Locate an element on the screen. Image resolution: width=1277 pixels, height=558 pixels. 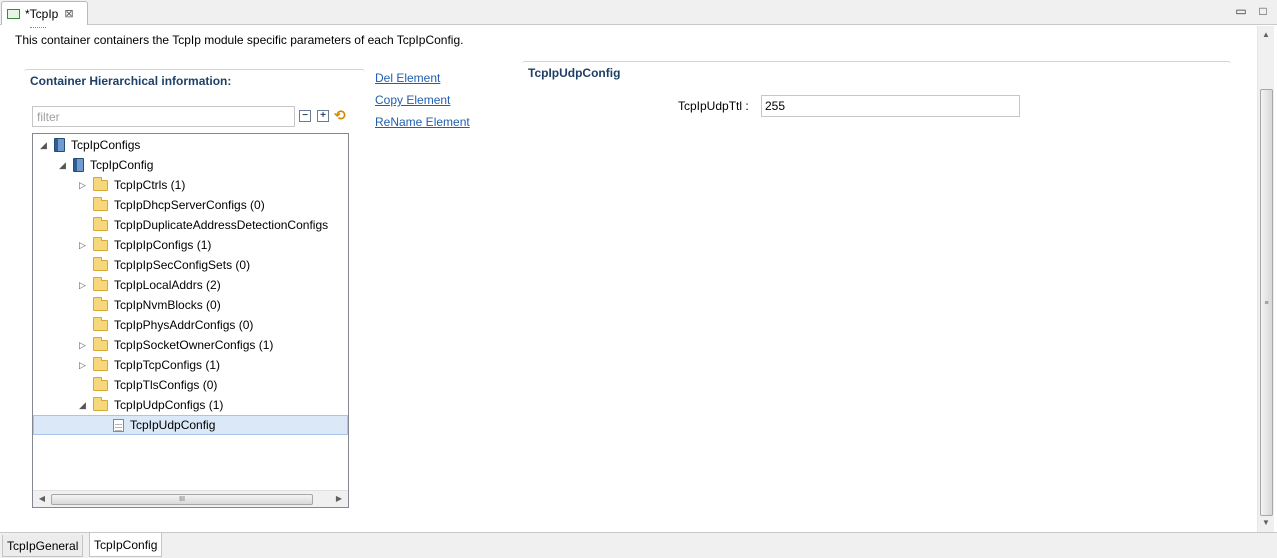
scrollbar-thumb: ≡ is located at coordinates (1266, 302).